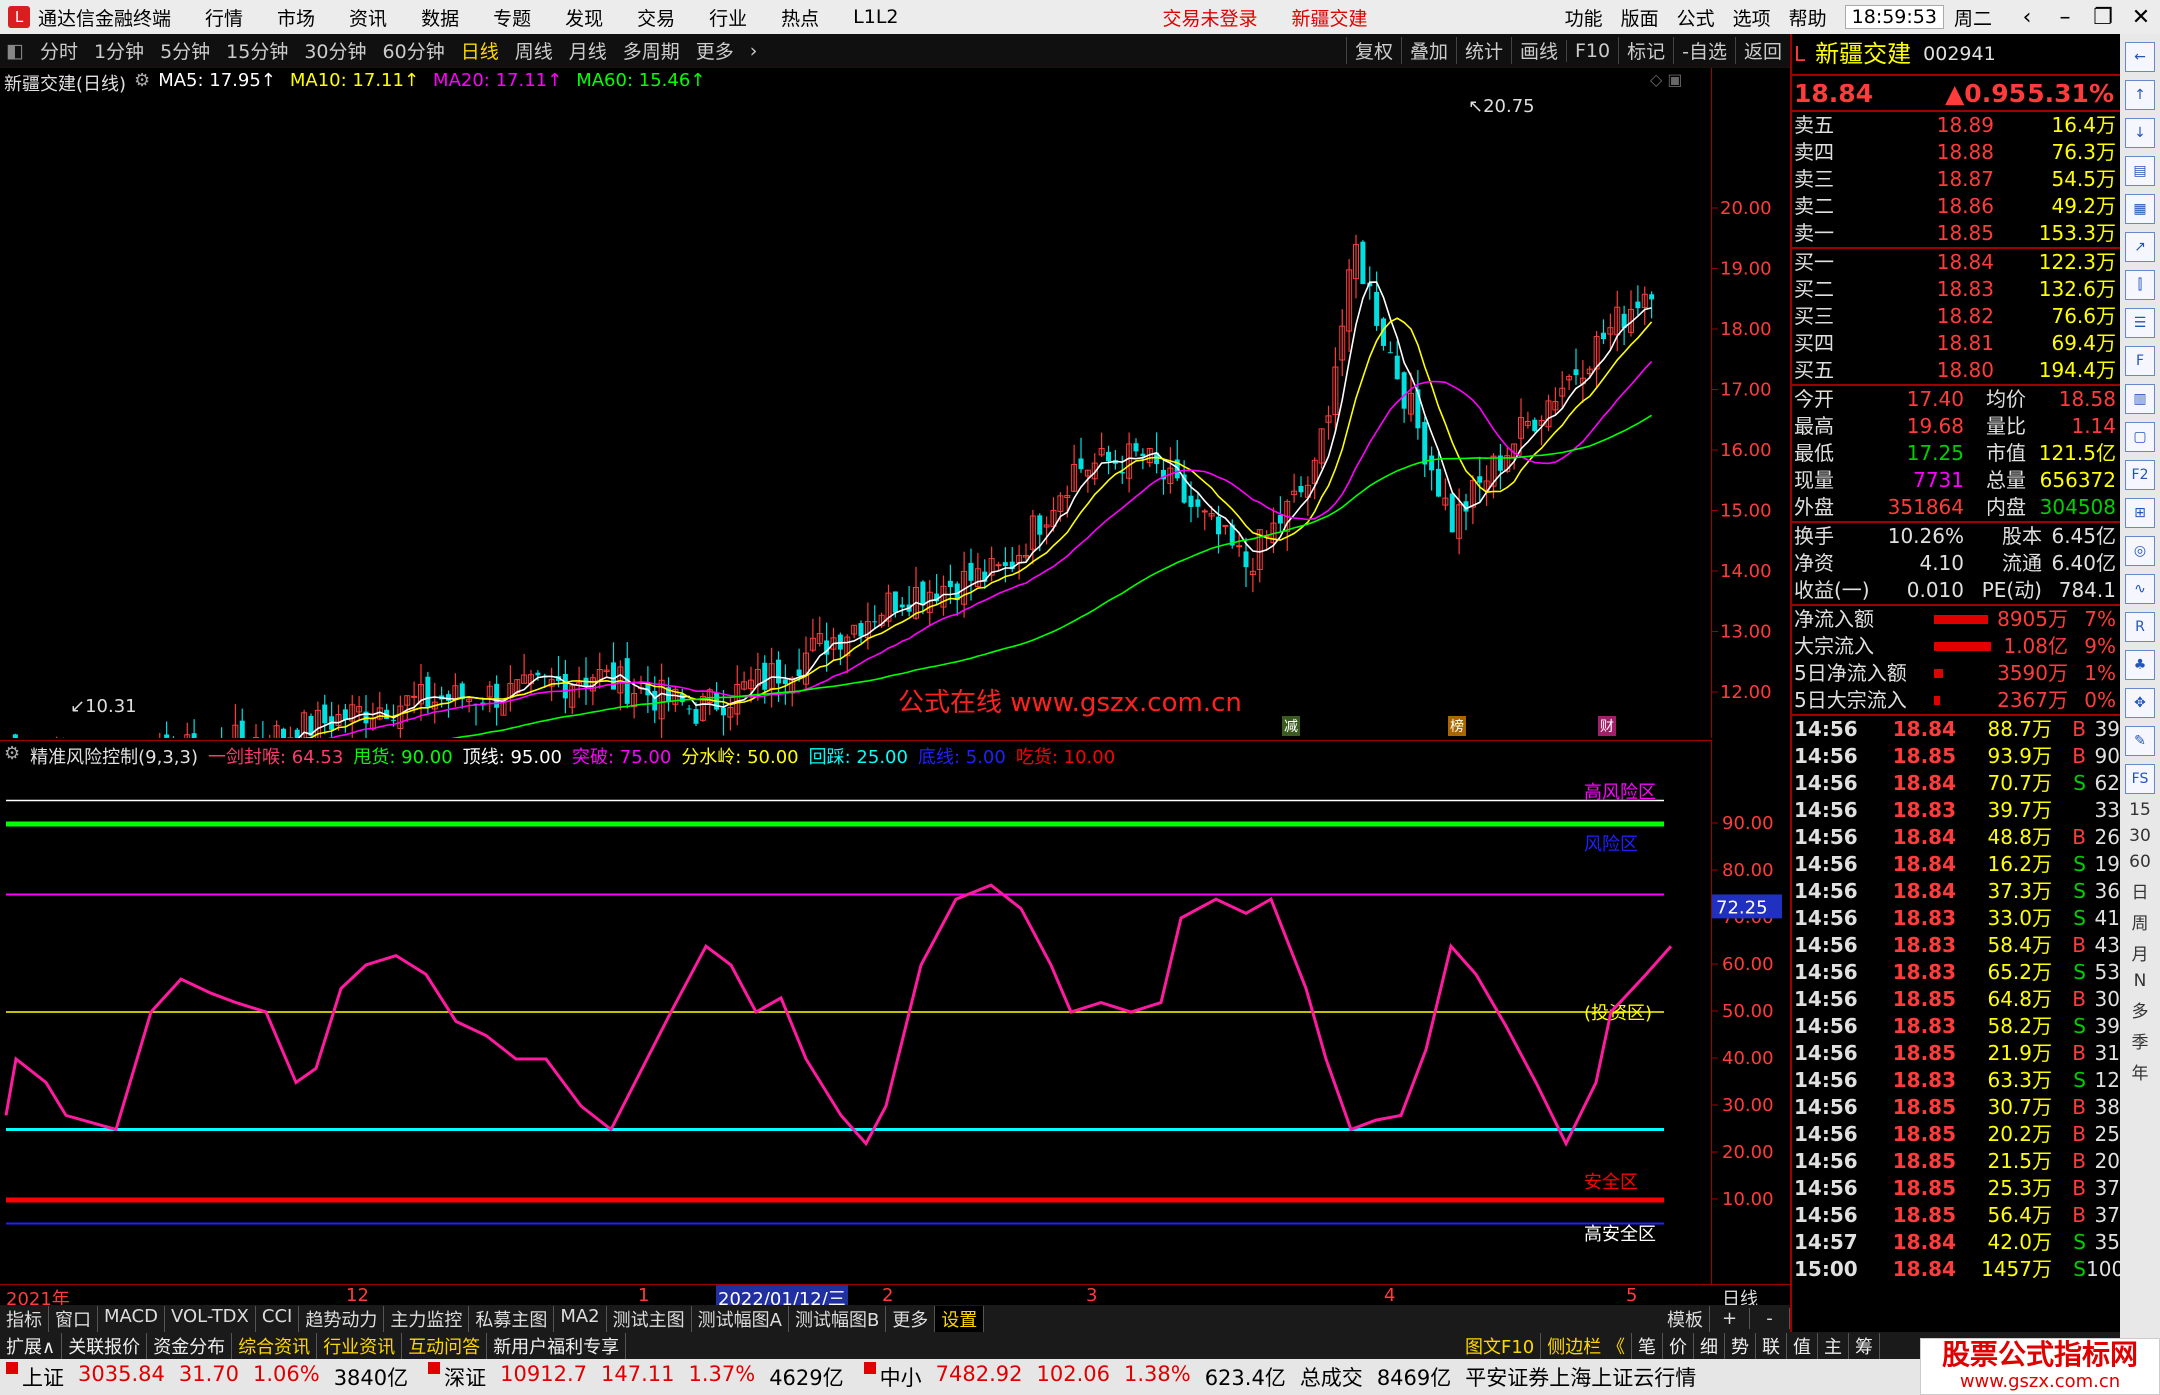  I want to click on f2-icon: F2, so click(2140, 475).